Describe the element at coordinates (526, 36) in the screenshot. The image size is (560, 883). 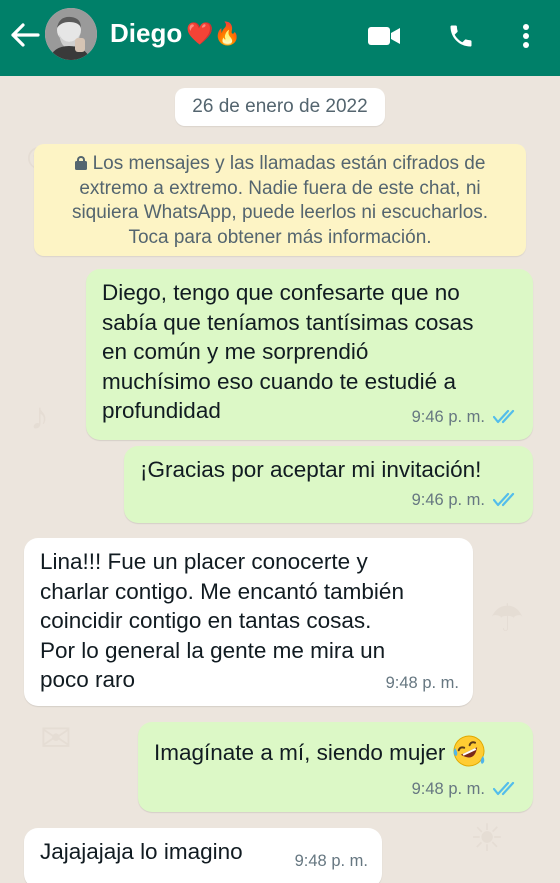
I see `more-vert-icon` at that location.